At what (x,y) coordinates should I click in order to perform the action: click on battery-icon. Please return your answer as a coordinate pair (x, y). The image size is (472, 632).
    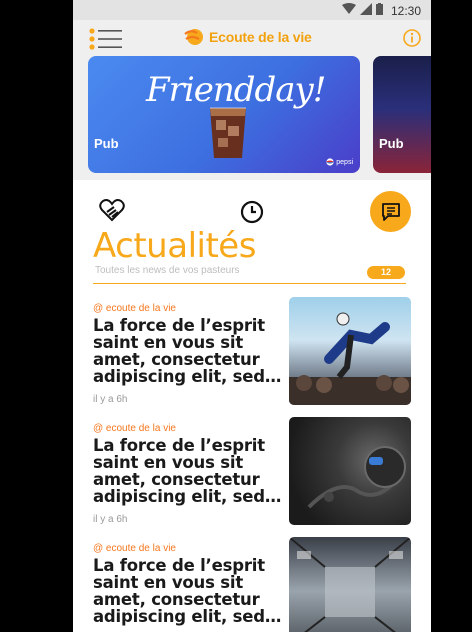
    Looking at the image, I should click on (379, 11).